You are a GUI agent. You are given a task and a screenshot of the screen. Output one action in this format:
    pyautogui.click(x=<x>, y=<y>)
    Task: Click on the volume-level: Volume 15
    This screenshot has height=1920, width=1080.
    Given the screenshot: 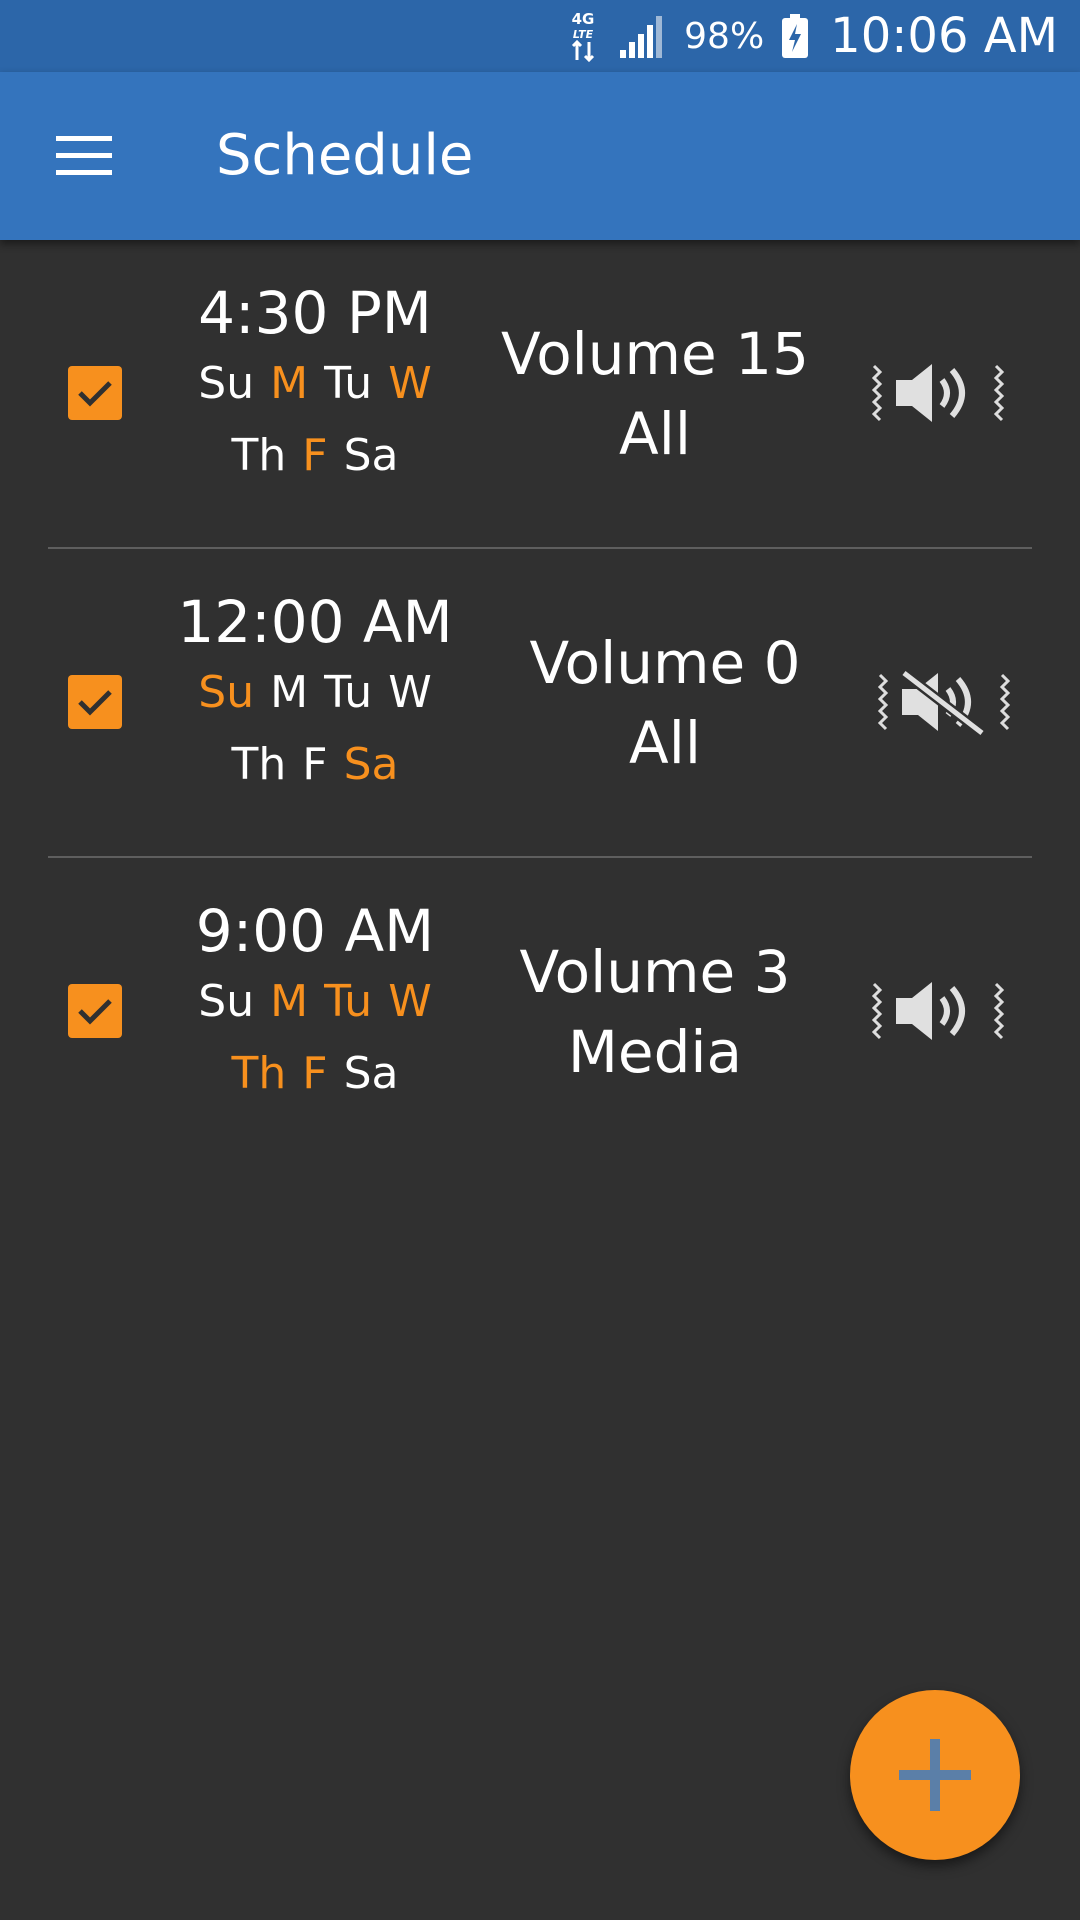 What is the action you would take?
    pyautogui.click(x=655, y=354)
    